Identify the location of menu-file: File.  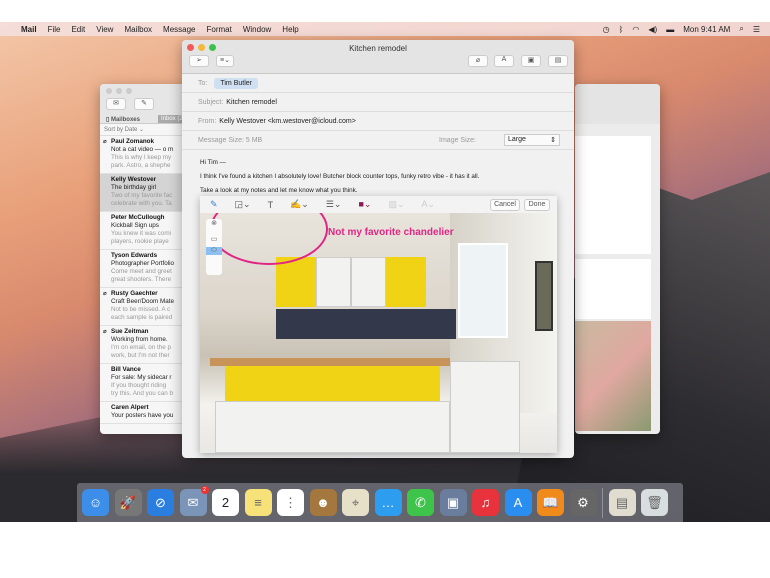
(54, 29).